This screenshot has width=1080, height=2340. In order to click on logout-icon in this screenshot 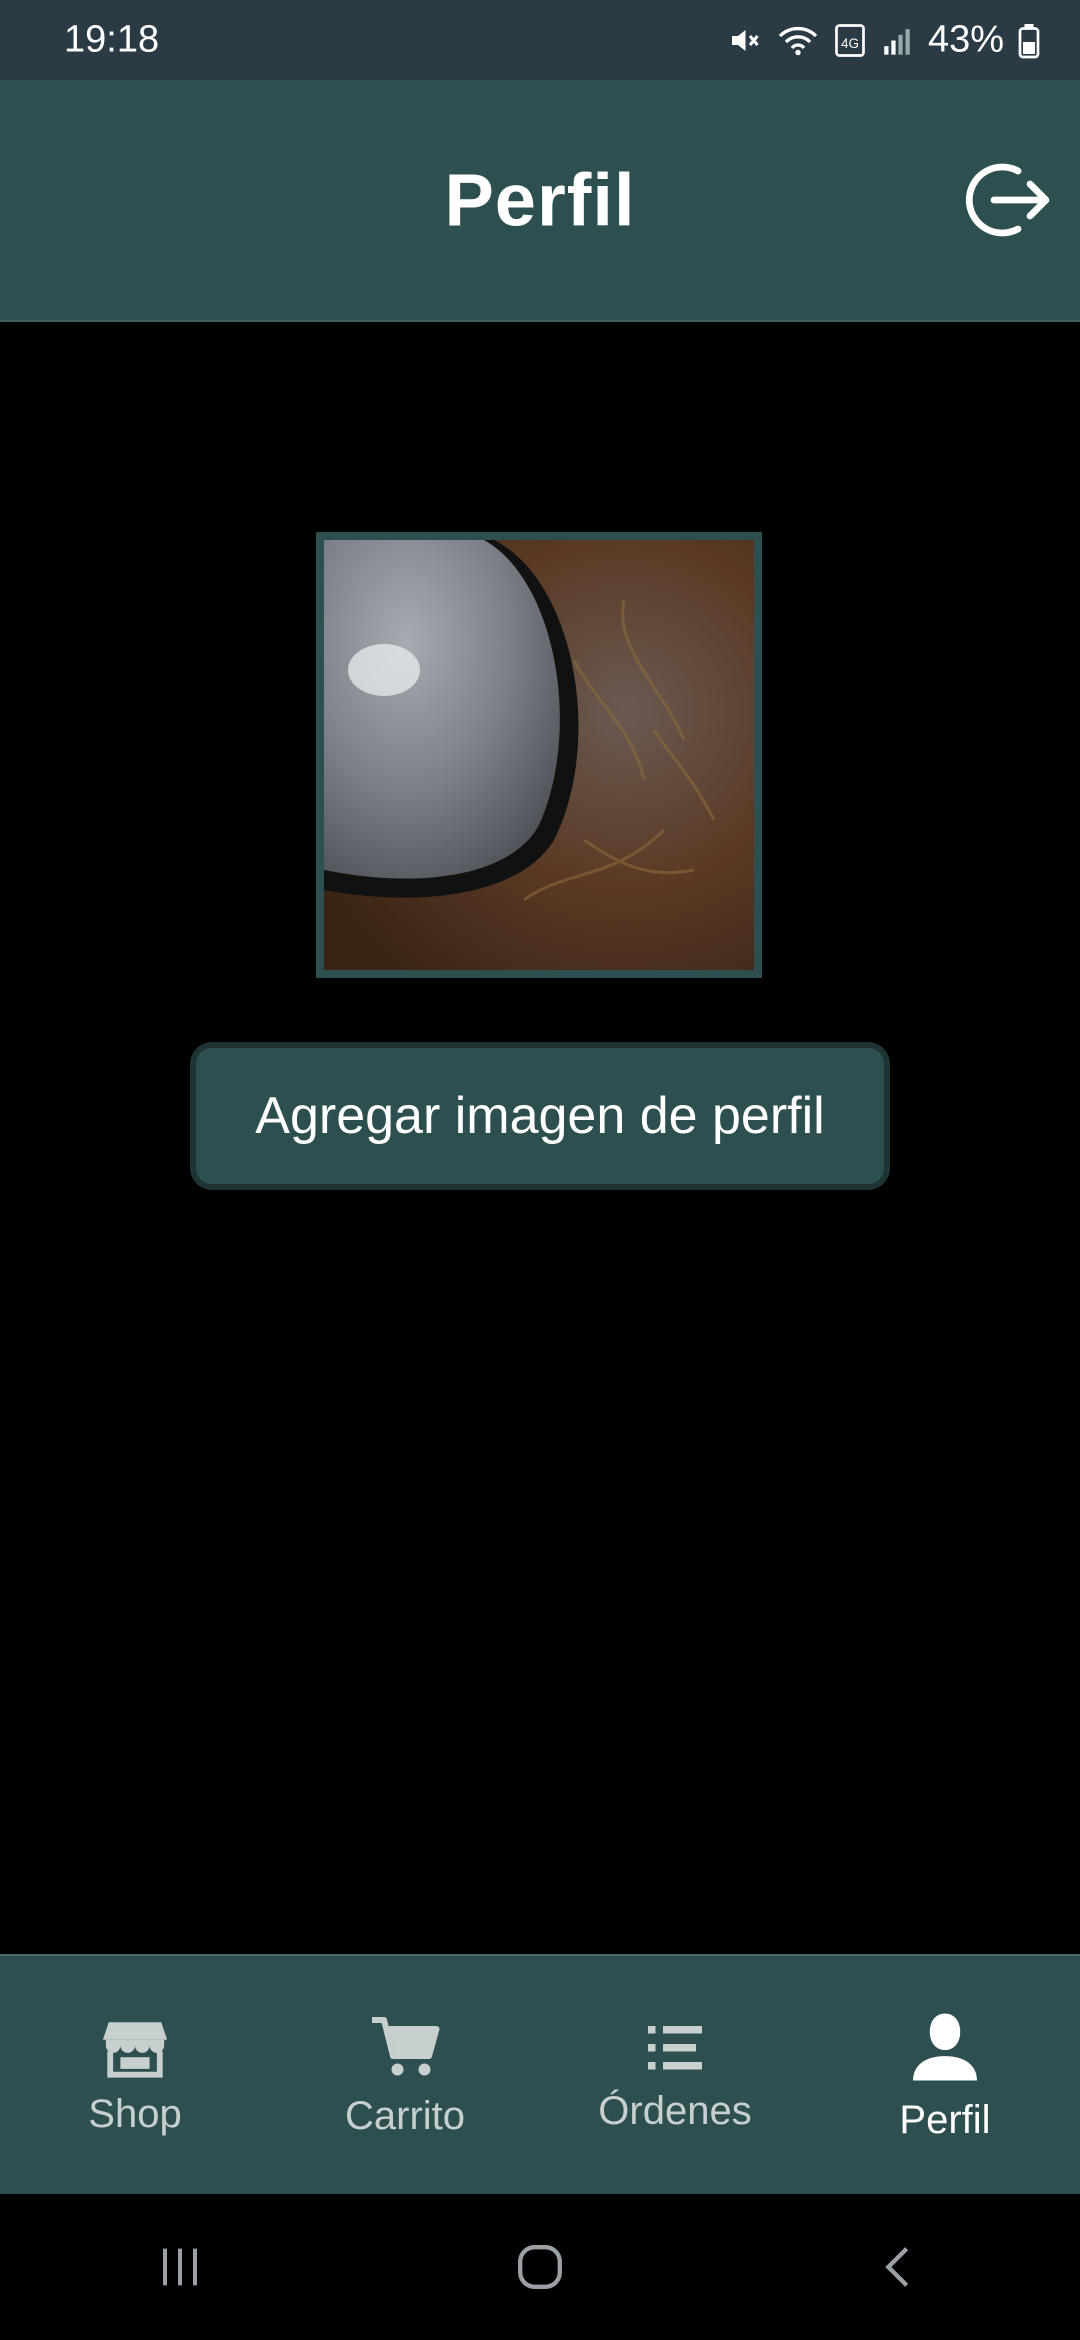, I will do `click(1007, 200)`.